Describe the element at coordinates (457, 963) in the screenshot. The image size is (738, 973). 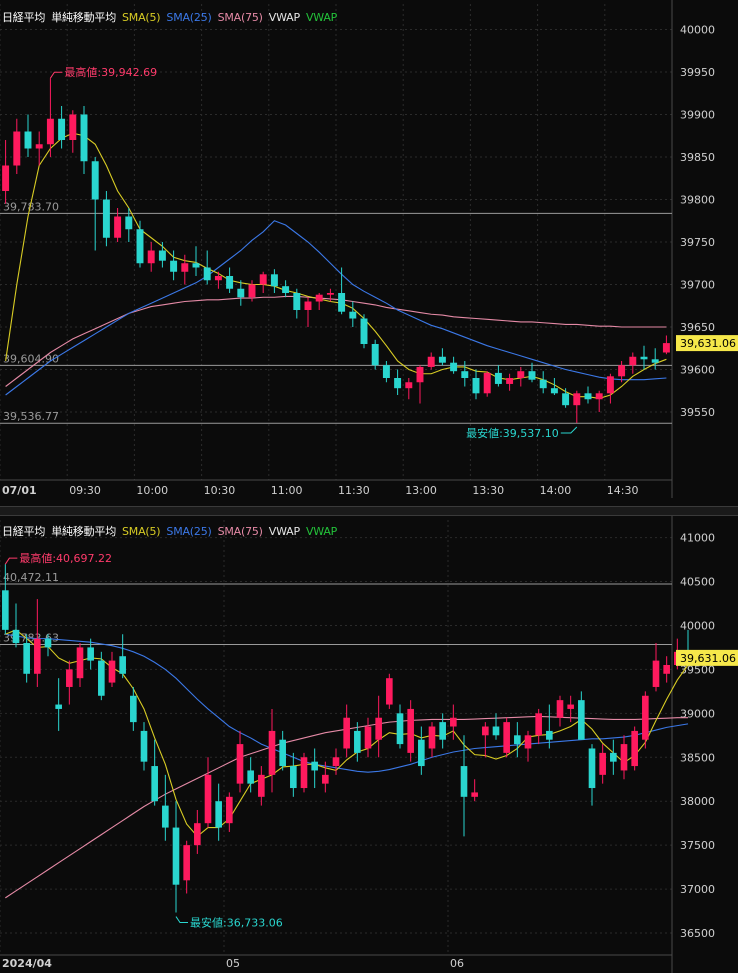
I see `x-tick-label: 06` at that location.